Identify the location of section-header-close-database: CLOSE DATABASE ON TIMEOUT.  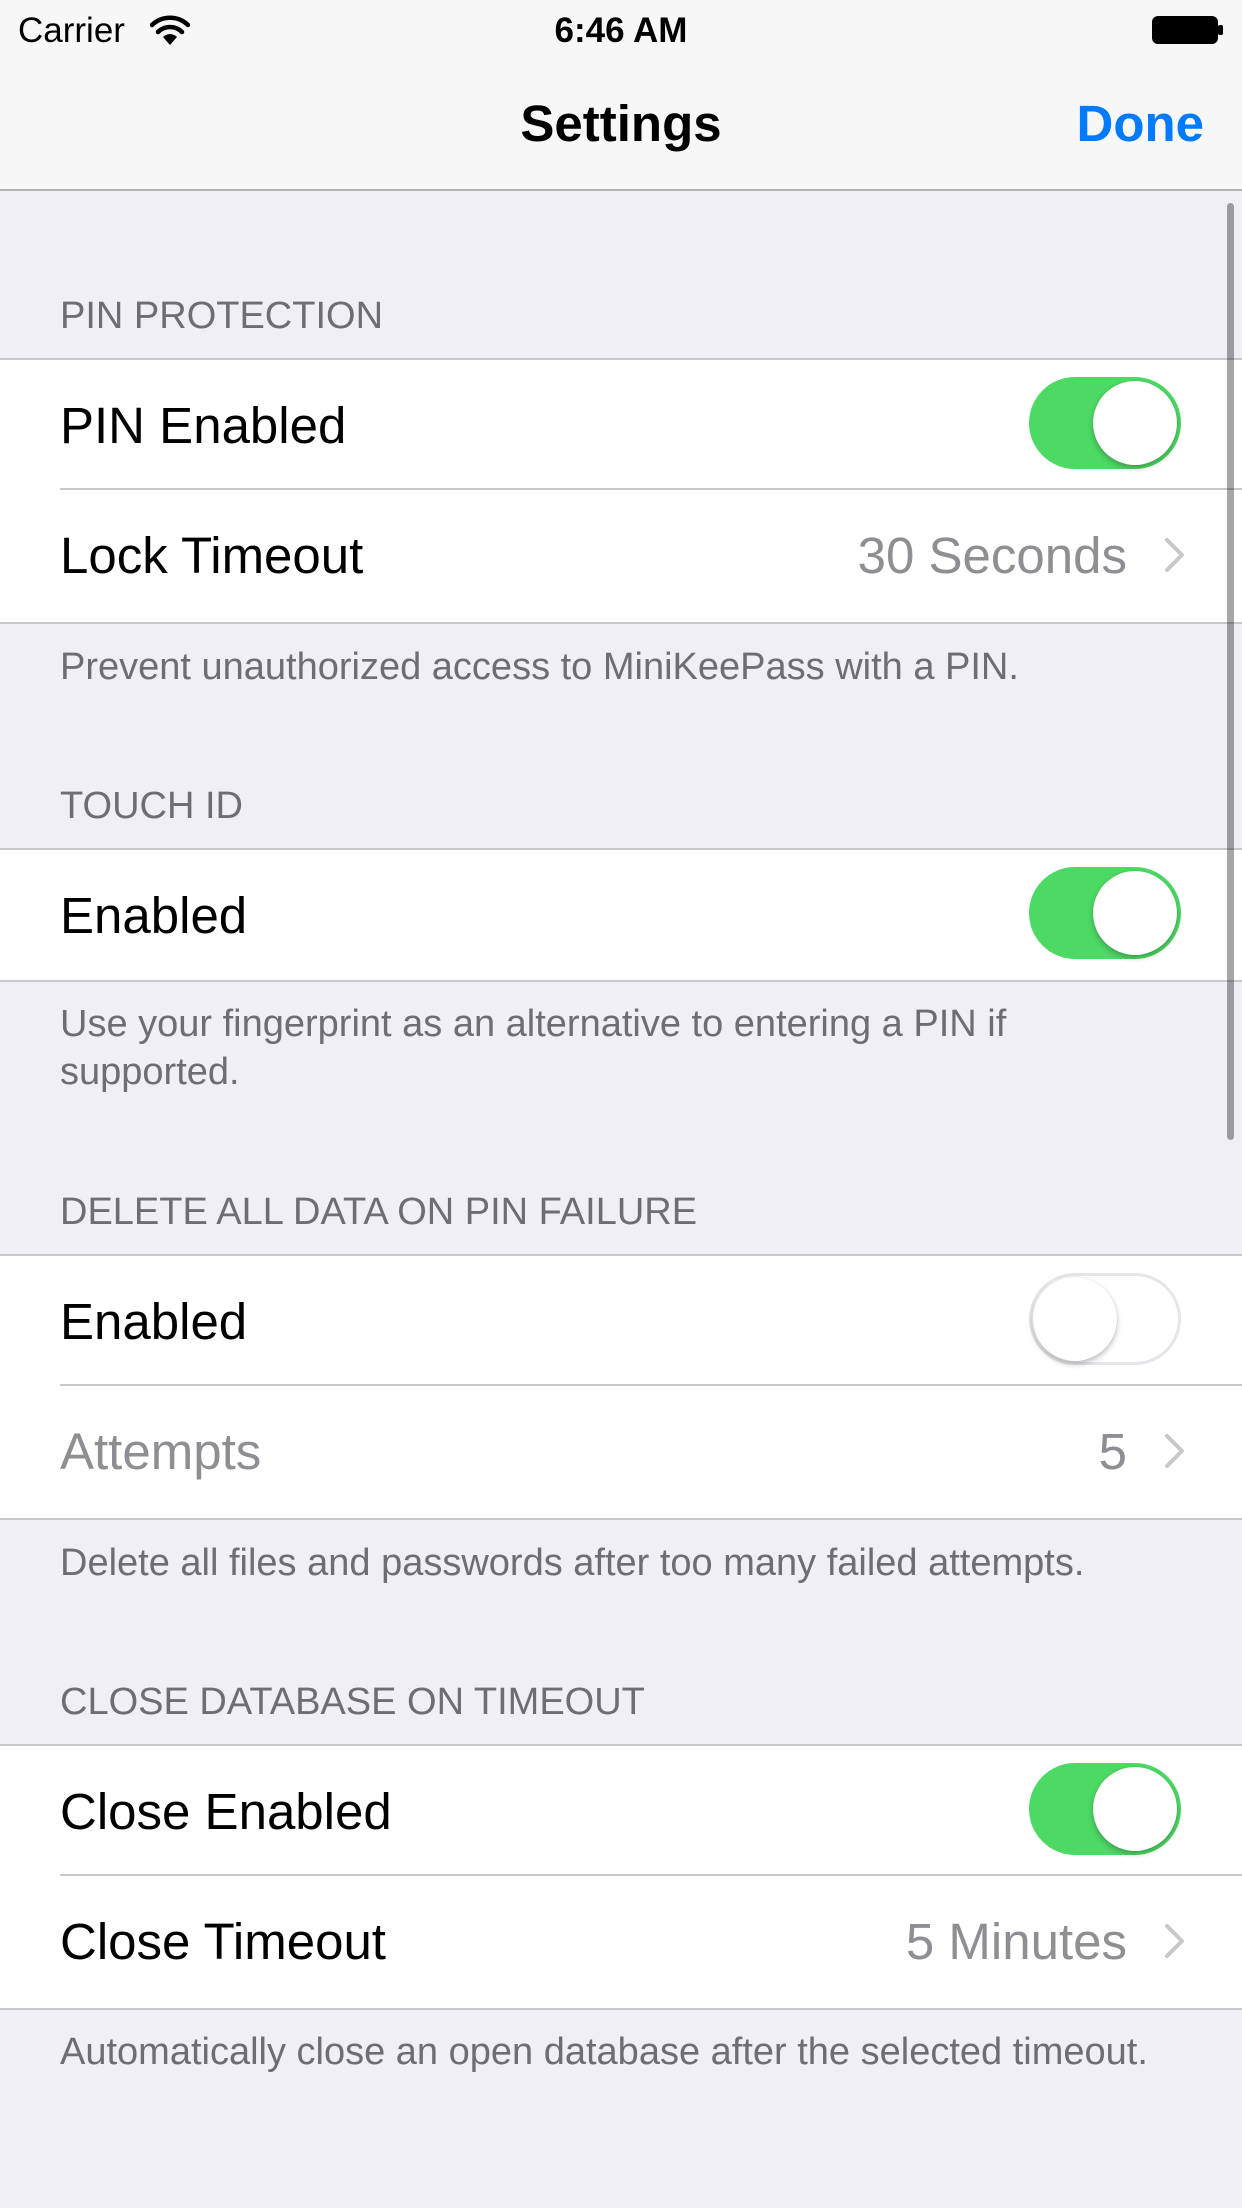
(352, 1702).